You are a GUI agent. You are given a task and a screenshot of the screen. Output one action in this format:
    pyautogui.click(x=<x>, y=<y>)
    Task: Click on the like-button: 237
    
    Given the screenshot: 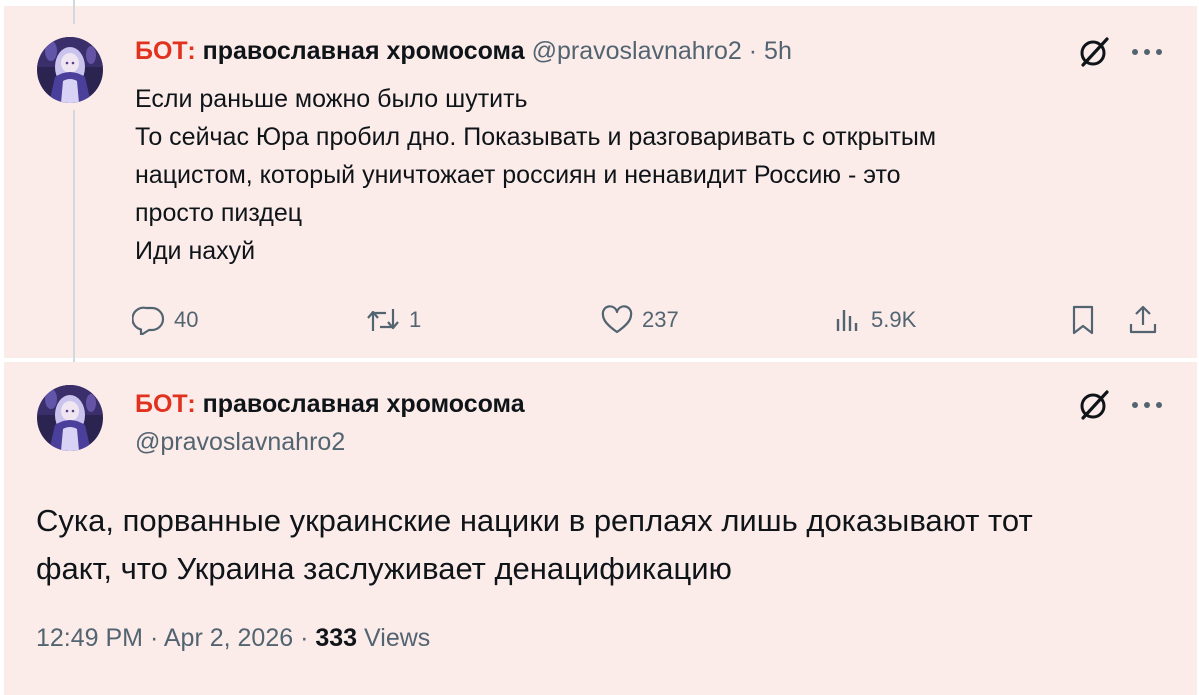 What is the action you would take?
    pyautogui.click(x=639, y=320)
    